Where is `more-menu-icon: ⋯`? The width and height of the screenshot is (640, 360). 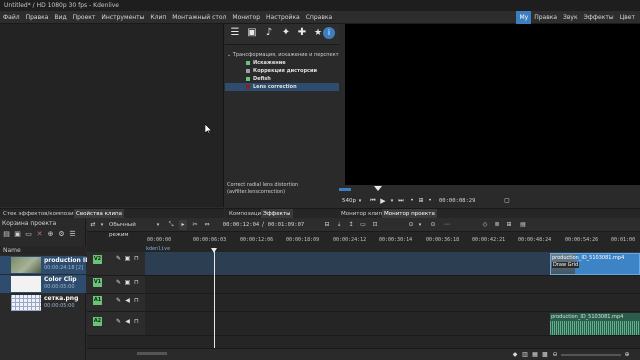
more-menu-icon: ⋯ is located at coordinates (447, 225).